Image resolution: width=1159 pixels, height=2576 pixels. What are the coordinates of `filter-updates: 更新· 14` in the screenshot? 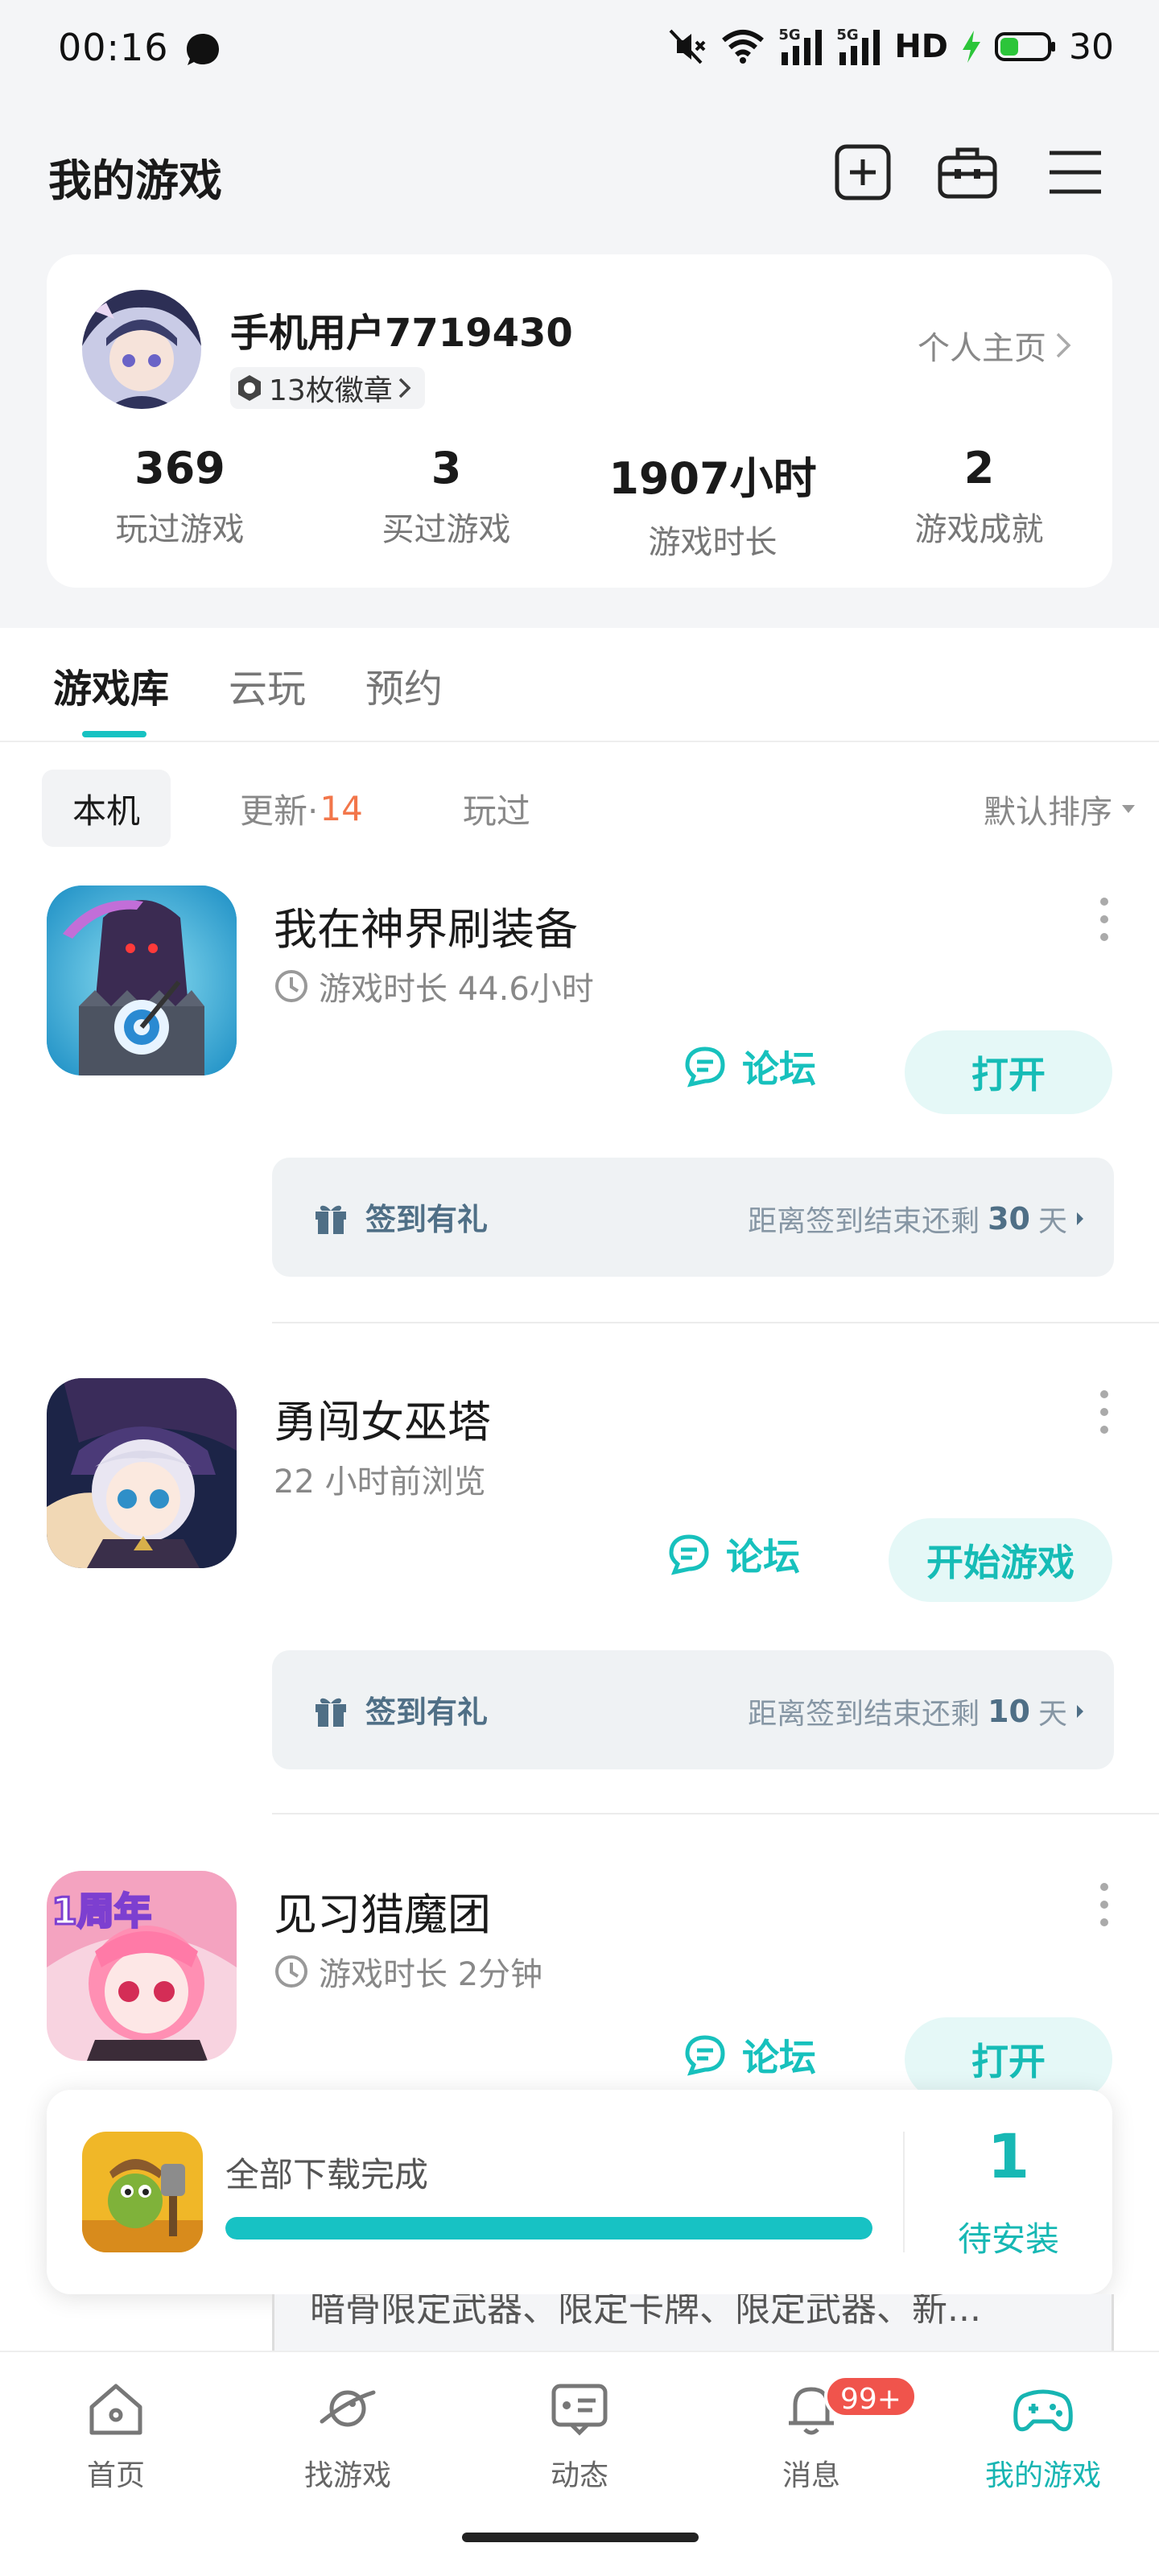 It's located at (301, 808).